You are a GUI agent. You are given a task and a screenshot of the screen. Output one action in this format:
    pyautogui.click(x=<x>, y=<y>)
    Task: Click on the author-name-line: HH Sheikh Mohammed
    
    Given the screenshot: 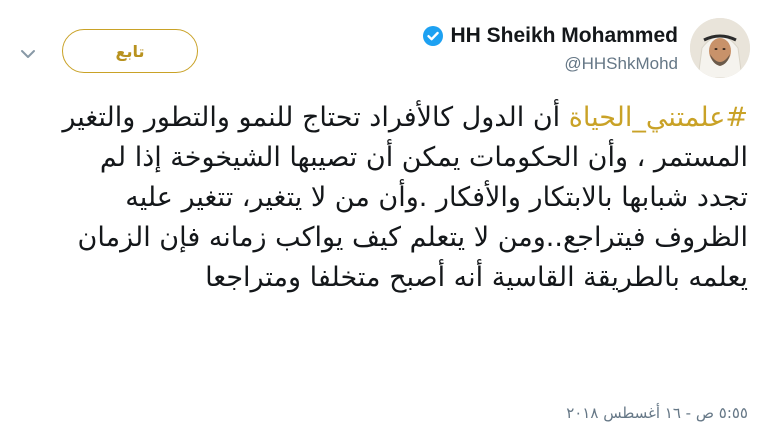 What is the action you would take?
    pyautogui.click(x=550, y=36)
    